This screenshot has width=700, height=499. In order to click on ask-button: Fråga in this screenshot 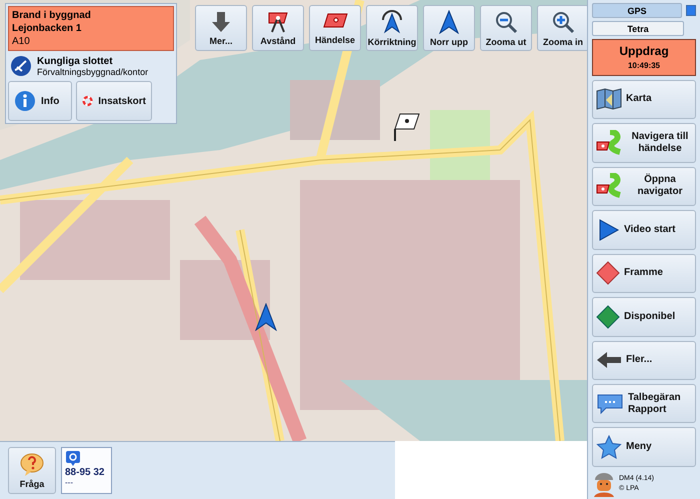, I will do `click(32, 470)`.